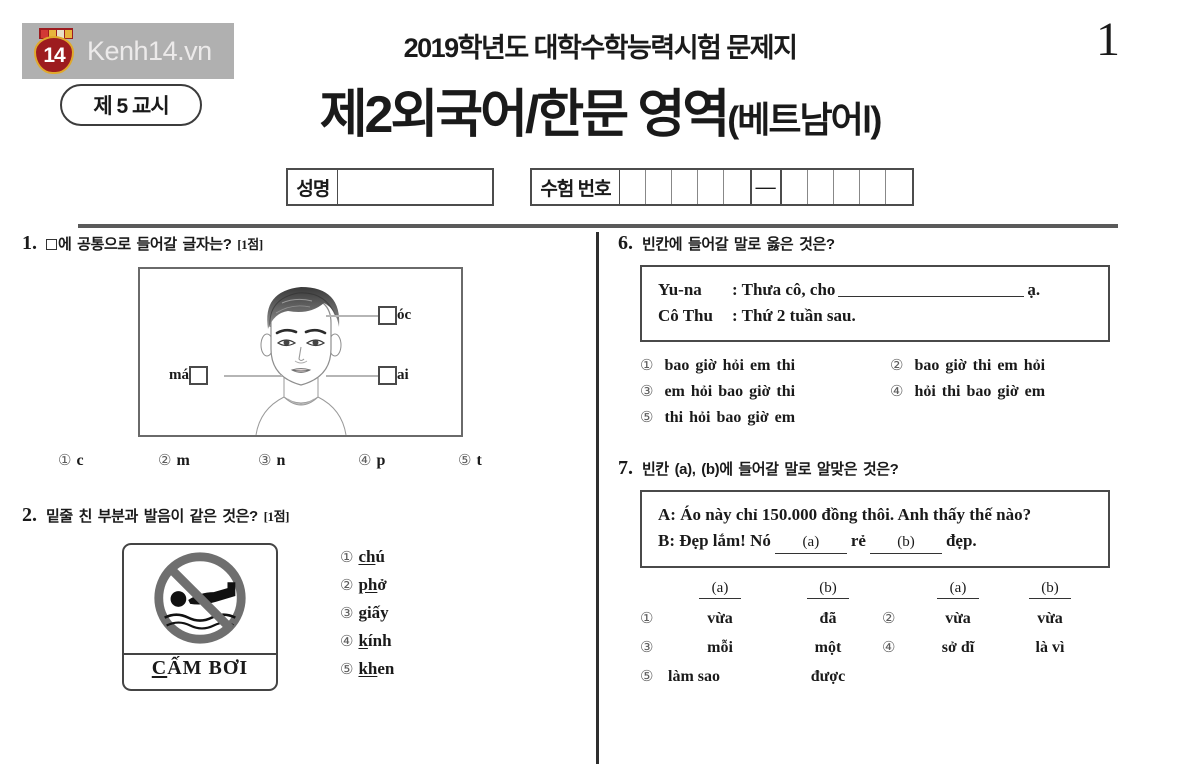  What do you see at coordinates (875, 316) in the screenshot?
I see `dialogue-line: Cô Thu: Thứ 2 tuần sau.` at bounding box center [875, 316].